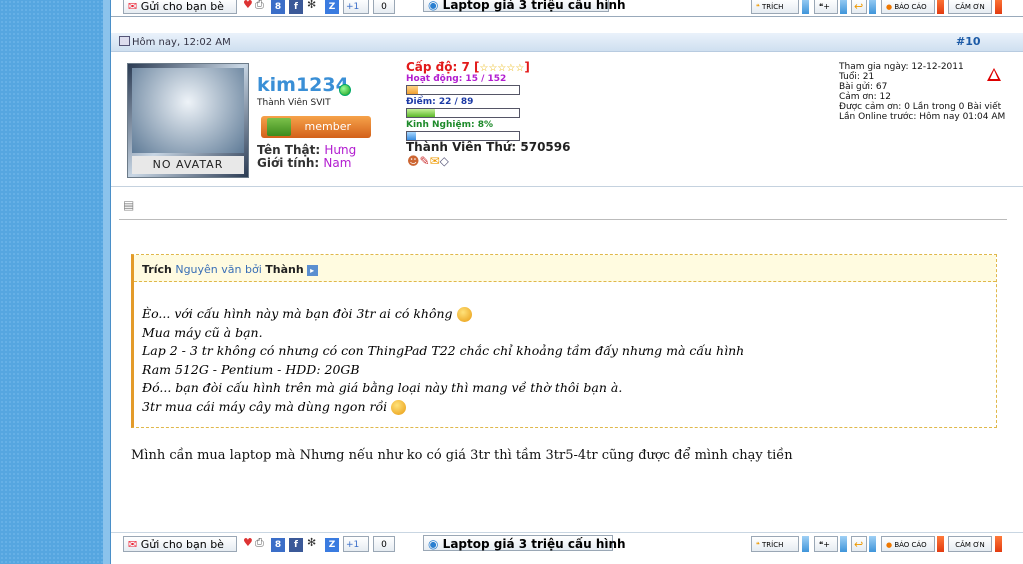 This screenshot has height=564, width=1023. What do you see at coordinates (463, 90) in the screenshot?
I see `activity-bar` at bounding box center [463, 90].